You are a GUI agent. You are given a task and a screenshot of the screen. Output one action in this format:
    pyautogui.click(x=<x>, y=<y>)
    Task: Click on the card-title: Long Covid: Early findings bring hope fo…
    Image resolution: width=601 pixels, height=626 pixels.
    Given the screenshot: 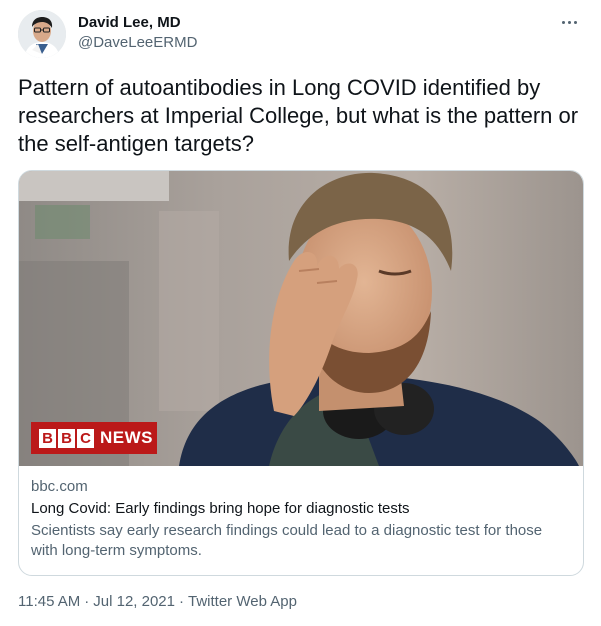 What is the action you would take?
    pyautogui.click(x=220, y=508)
    